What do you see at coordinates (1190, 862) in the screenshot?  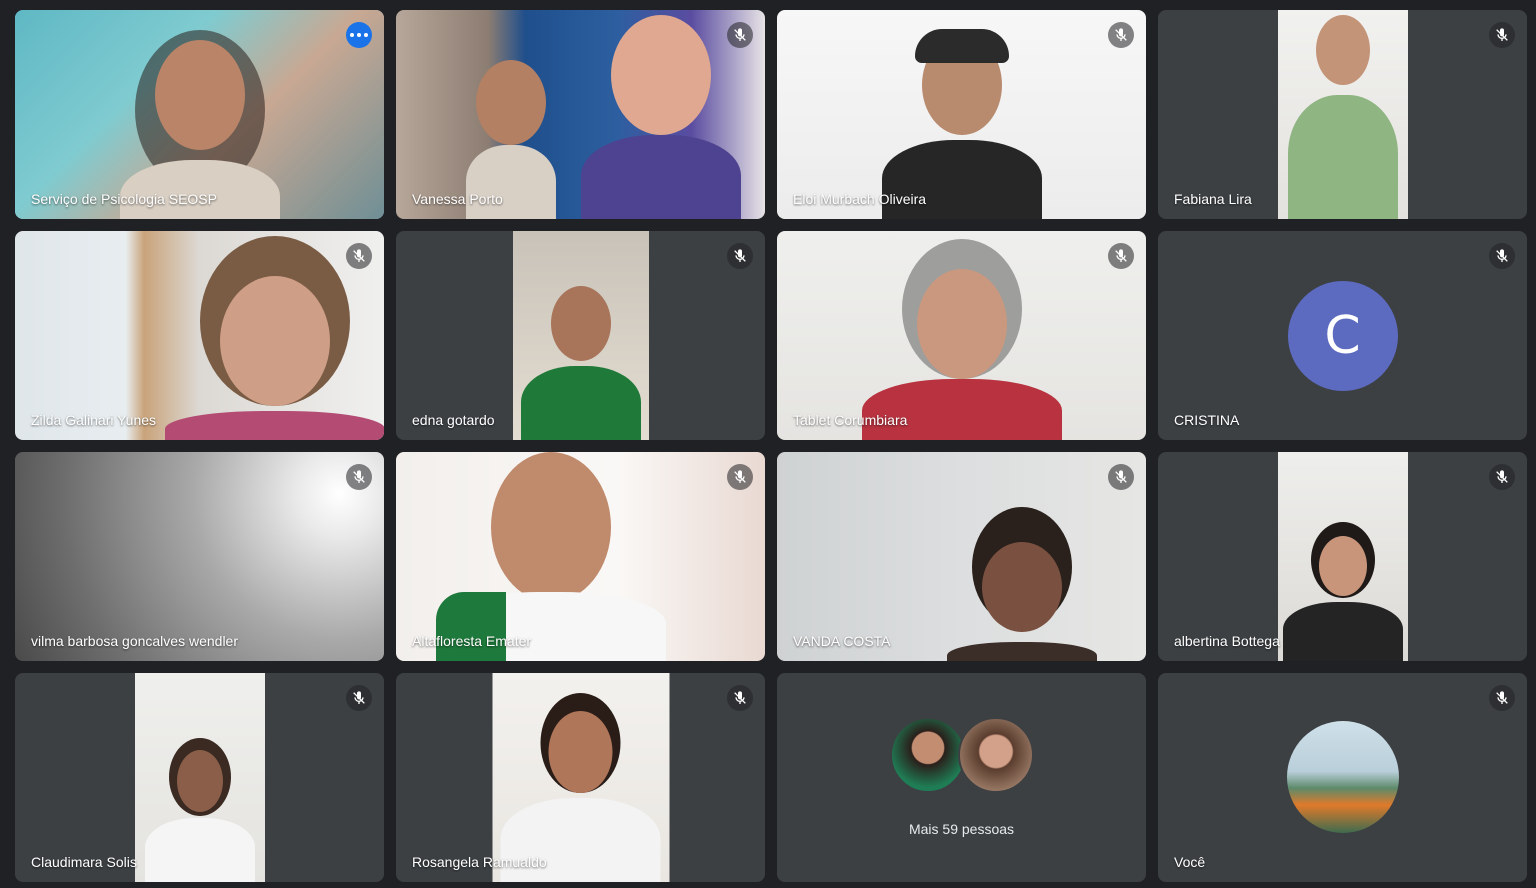 I see `participant-name: Você` at bounding box center [1190, 862].